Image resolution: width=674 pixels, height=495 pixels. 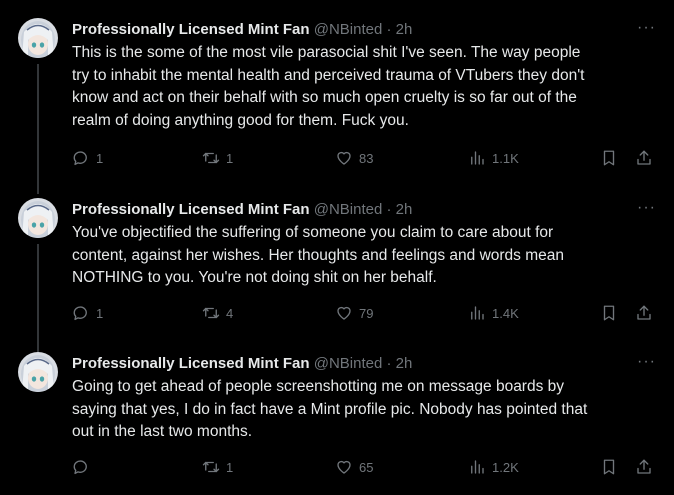 I want to click on like-count: 65, so click(x=366, y=467).